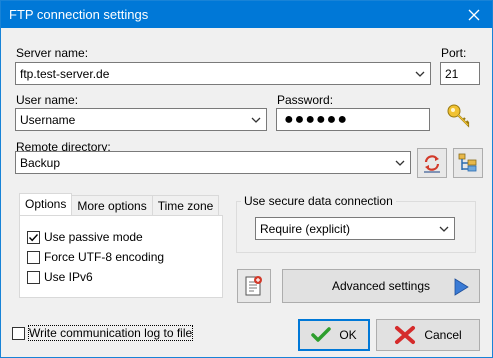  I want to click on use-passive-mode-checkbox: Use passive mode, so click(85, 237).